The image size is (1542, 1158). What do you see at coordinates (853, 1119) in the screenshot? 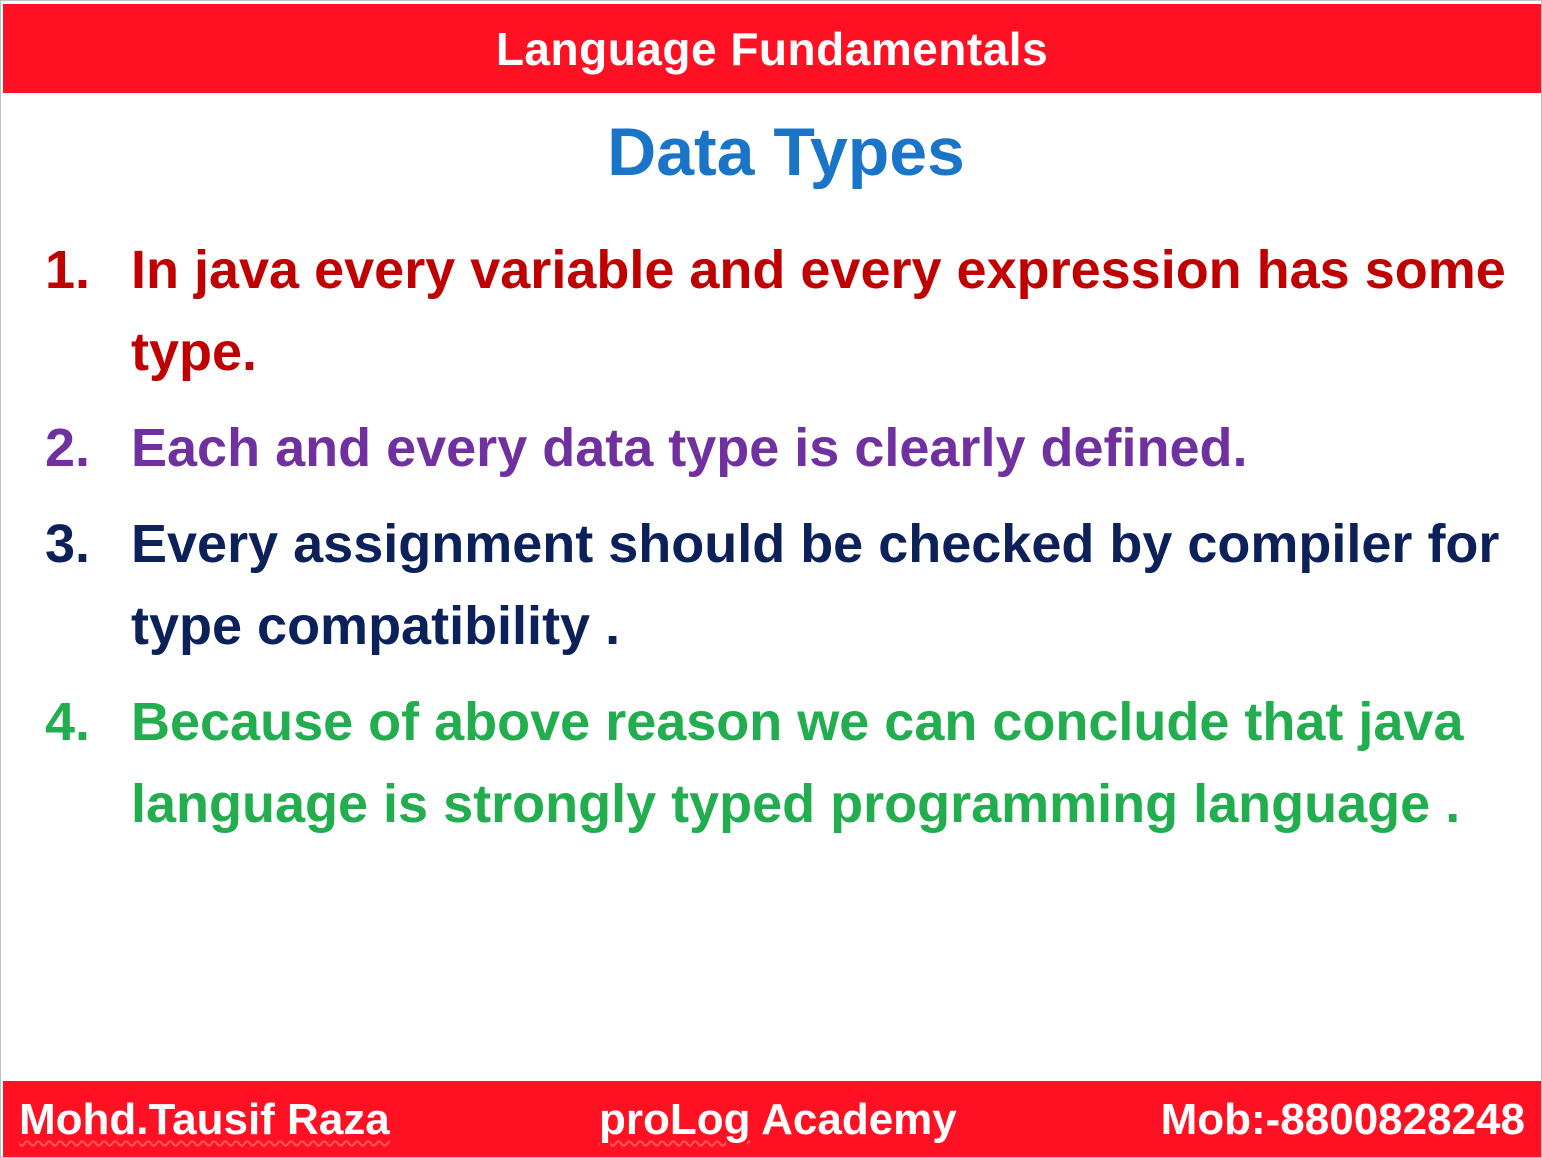
I see `footer-academy-suffix: Academy` at bounding box center [853, 1119].